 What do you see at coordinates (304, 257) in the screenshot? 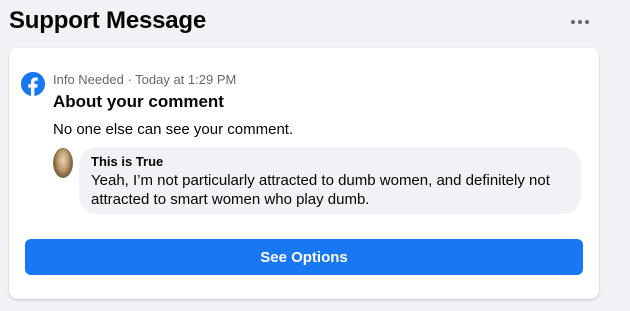
I see `see-options-button: See Options` at bounding box center [304, 257].